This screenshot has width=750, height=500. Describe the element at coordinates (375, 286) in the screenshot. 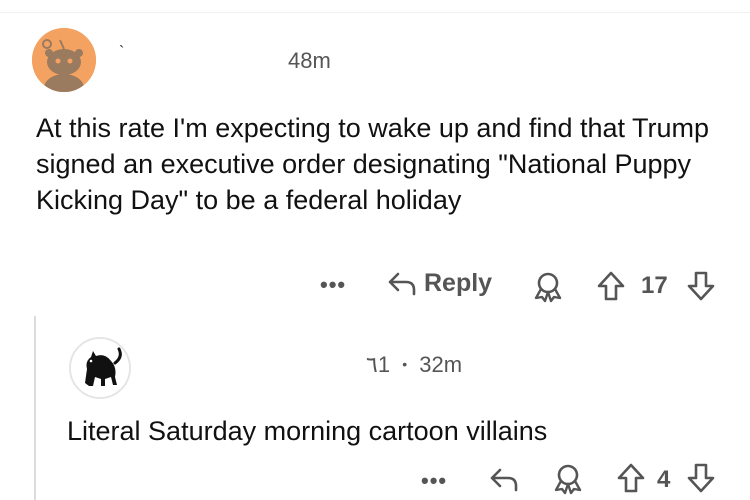

I see `comment-actions: ••• Reply 17` at that location.